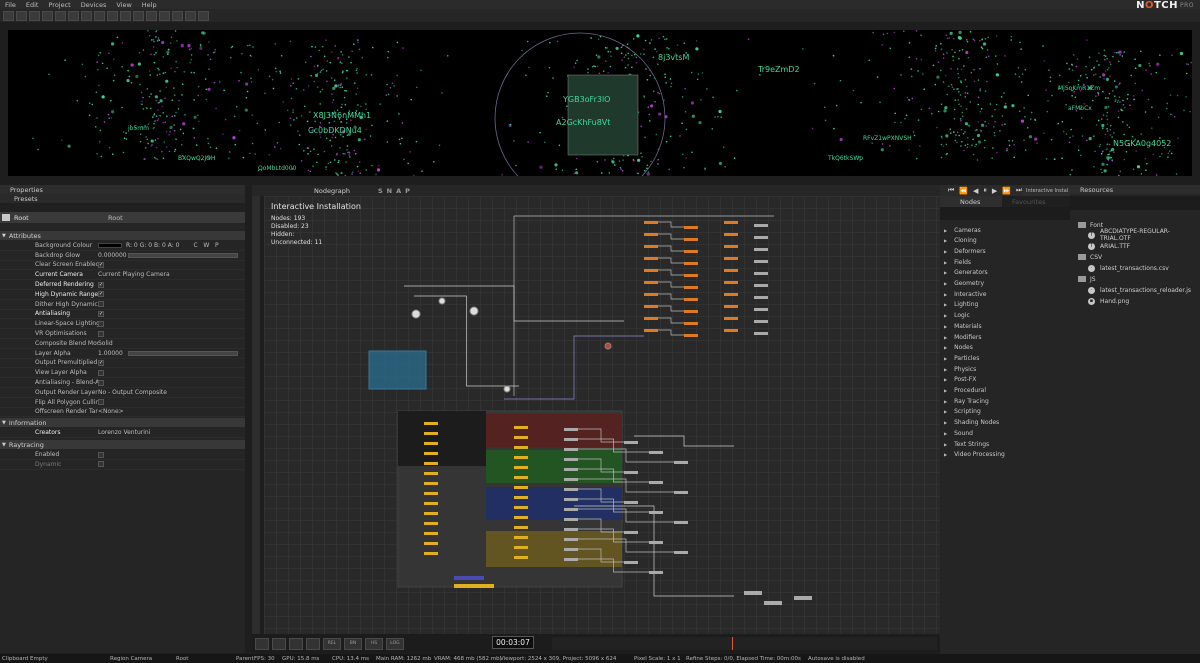 The image size is (1200, 663). I want to click on vr-tool-icon, so click(190, 15).